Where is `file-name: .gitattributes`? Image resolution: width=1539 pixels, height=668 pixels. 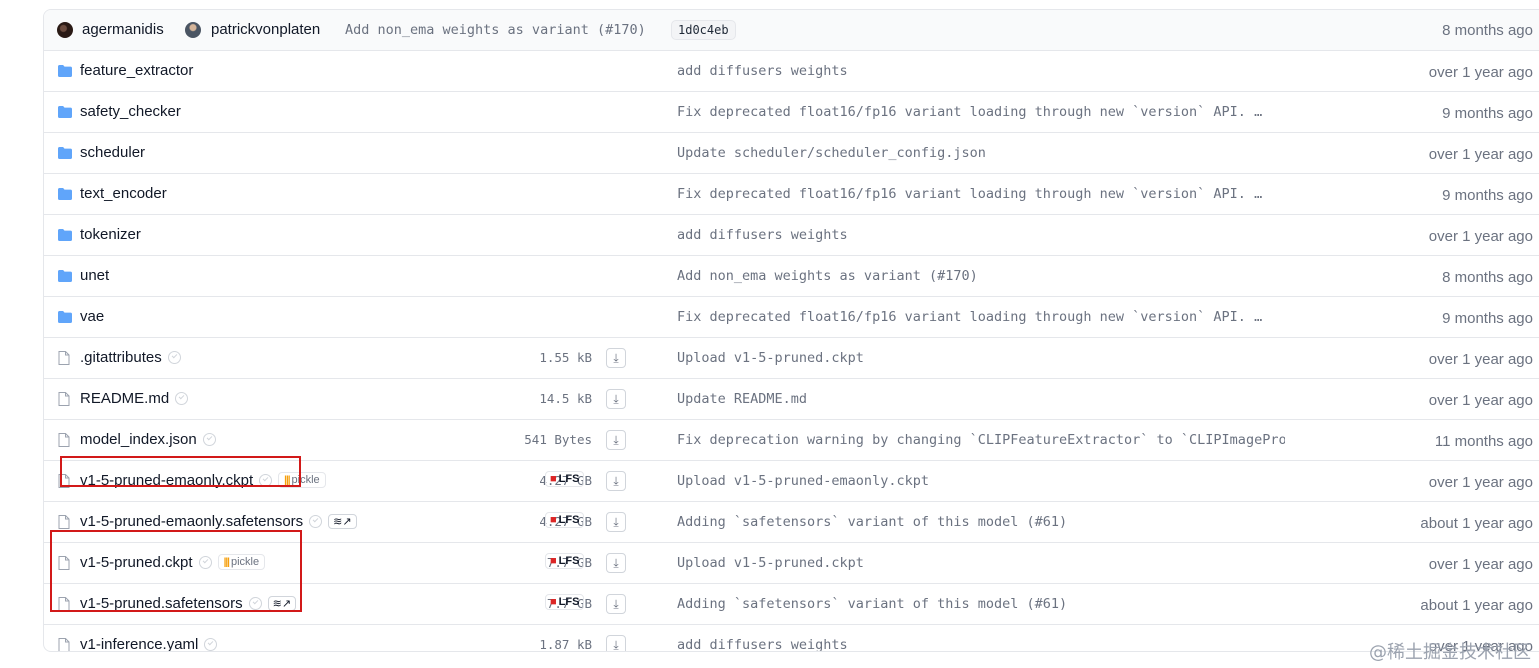 file-name: .gitattributes is located at coordinates (130, 357).